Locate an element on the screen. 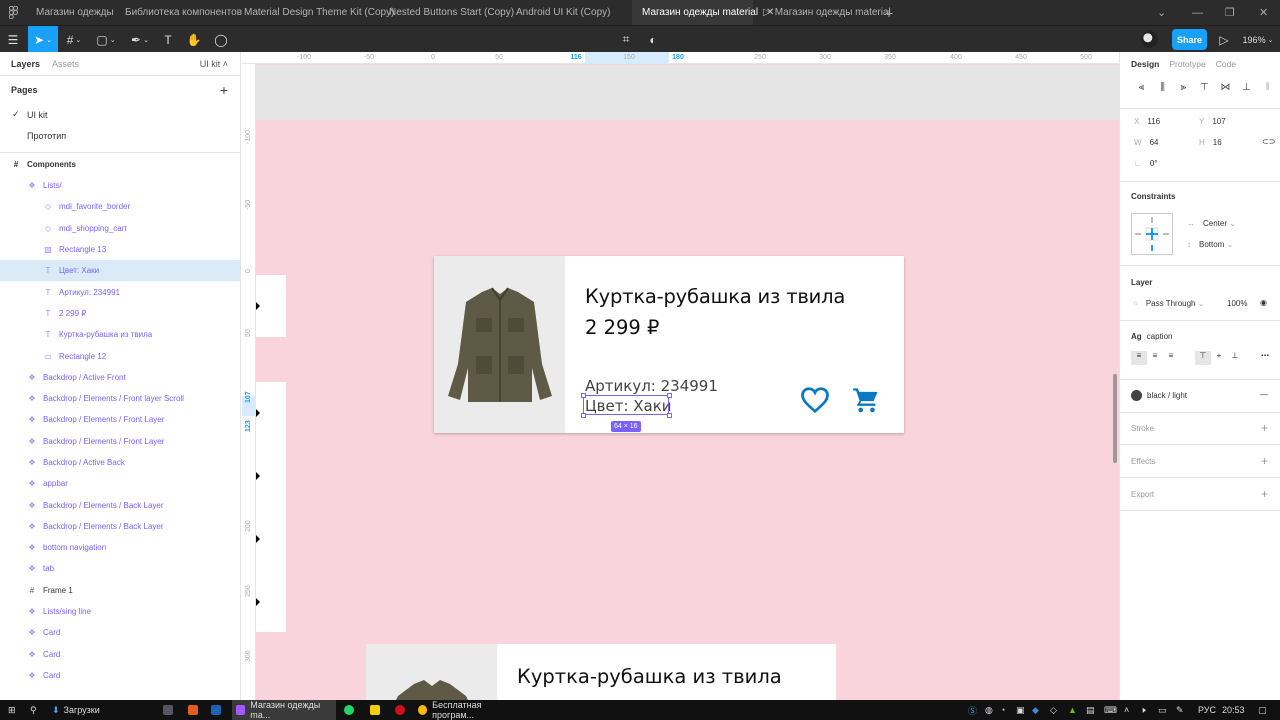  close-window-icon: ✕ is located at coordinates (1263, 12).